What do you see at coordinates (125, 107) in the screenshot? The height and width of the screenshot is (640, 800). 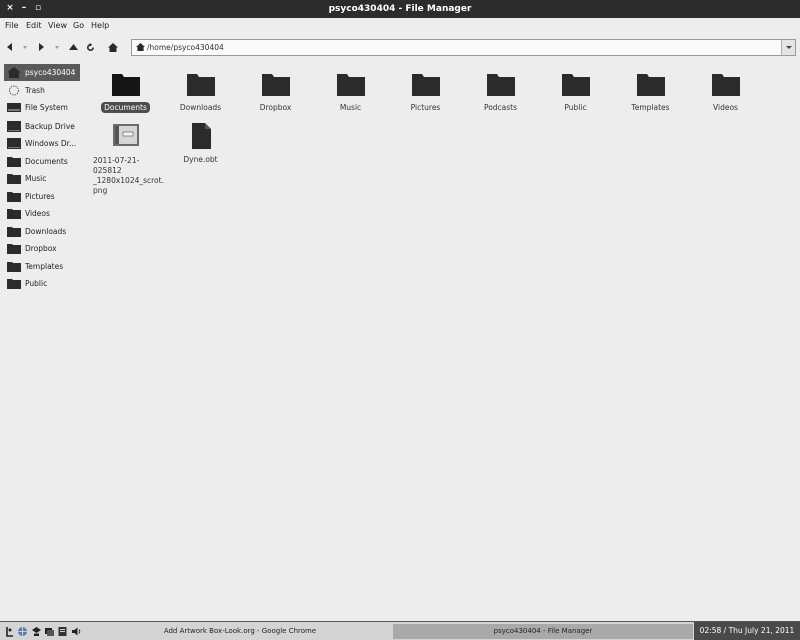 I see `file-name: Documents` at bounding box center [125, 107].